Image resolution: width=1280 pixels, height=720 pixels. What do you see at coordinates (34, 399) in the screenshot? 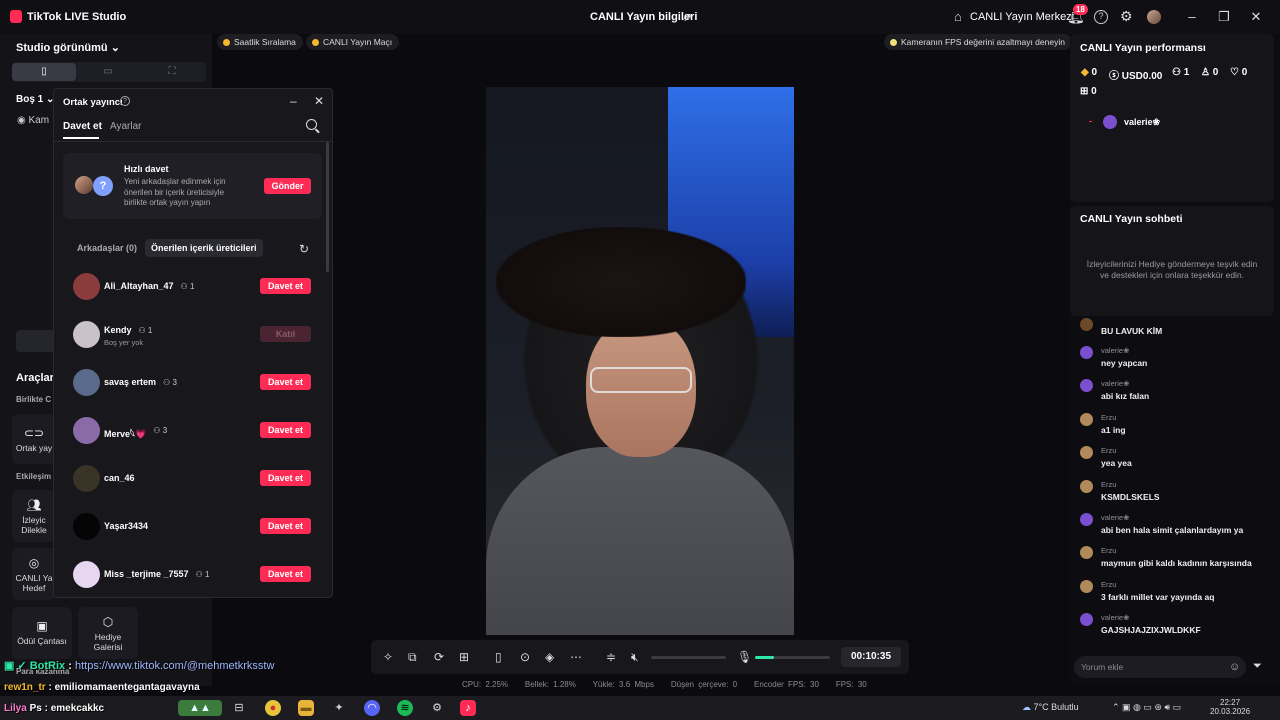
I see `section-together: Birlikte C` at bounding box center [34, 399].